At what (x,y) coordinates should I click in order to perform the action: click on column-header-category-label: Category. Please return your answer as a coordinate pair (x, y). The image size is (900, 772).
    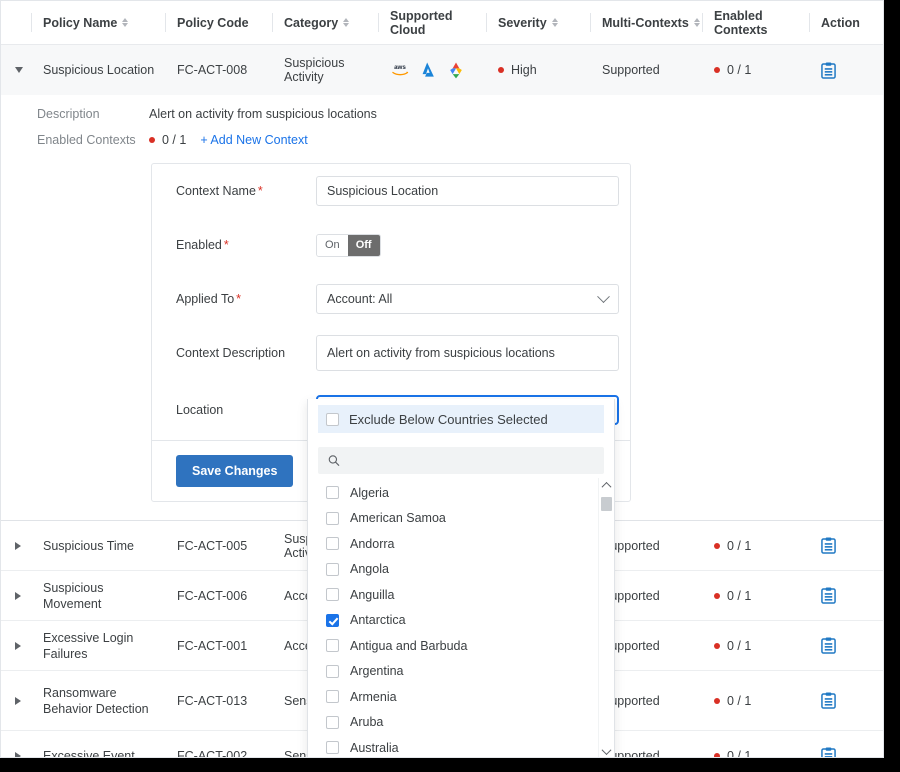
    Looking at the image, I should click on (311, 22).